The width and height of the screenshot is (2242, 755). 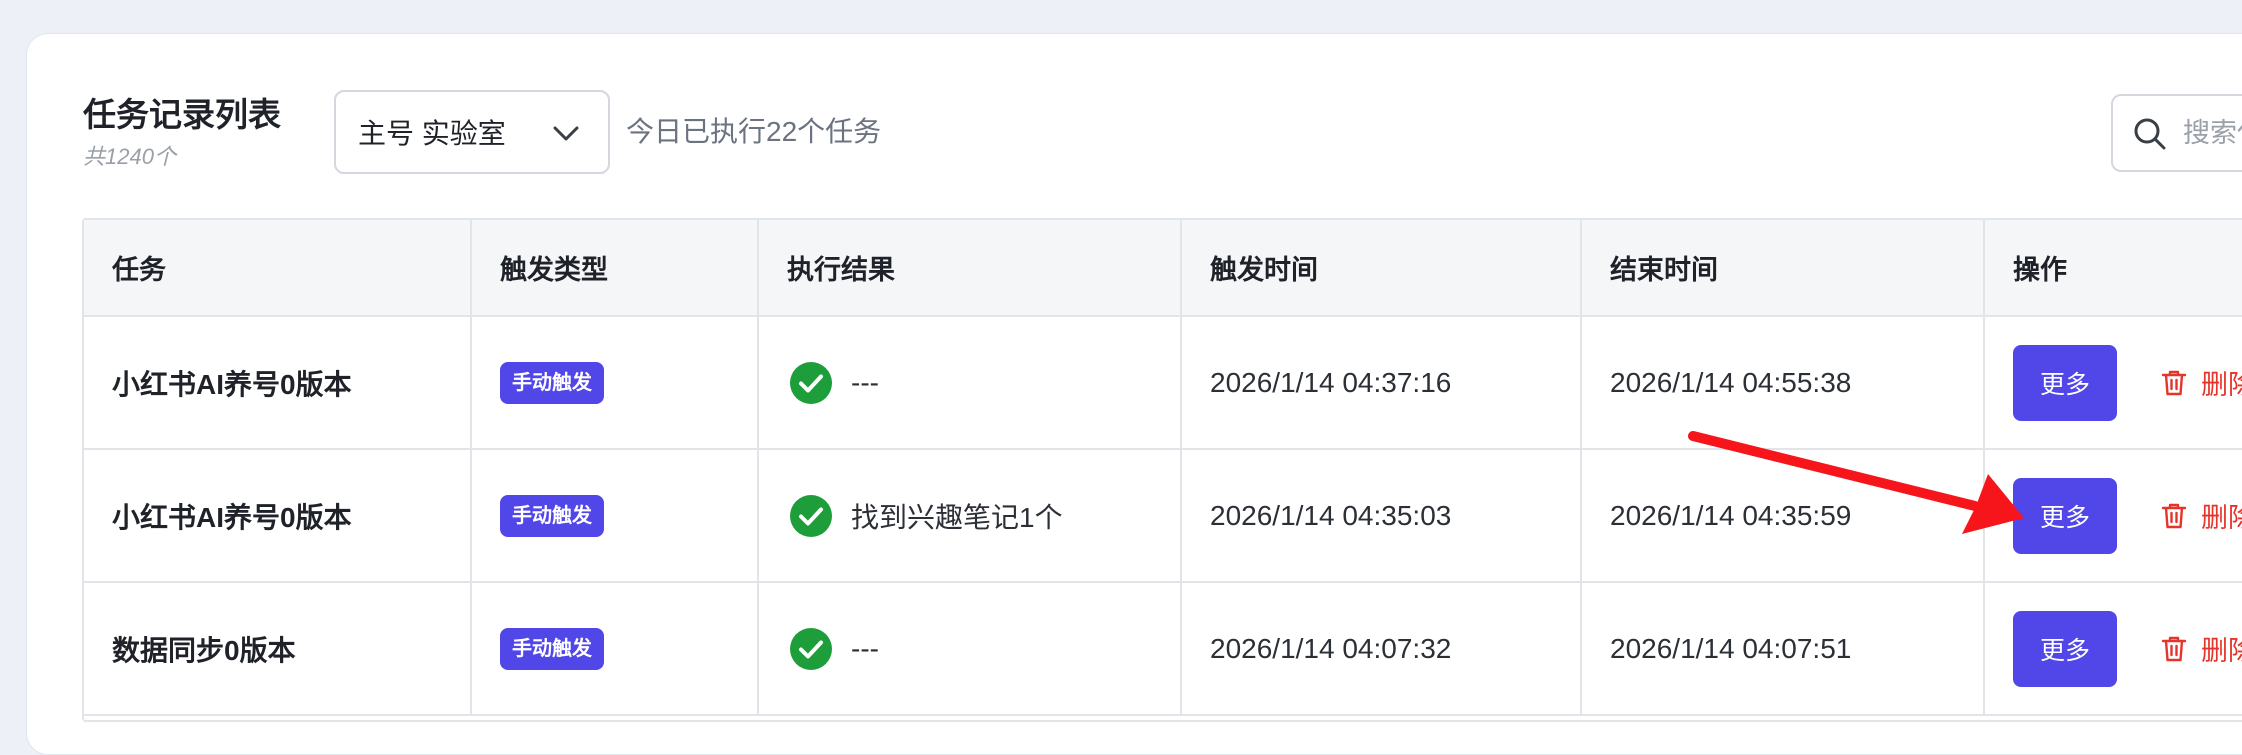 What do you see at coordinates (1331, 382) in the screenshot?
I see `trigger-time-text: 2026/1/14 04:37:16` at bounding box center [1331, 382].